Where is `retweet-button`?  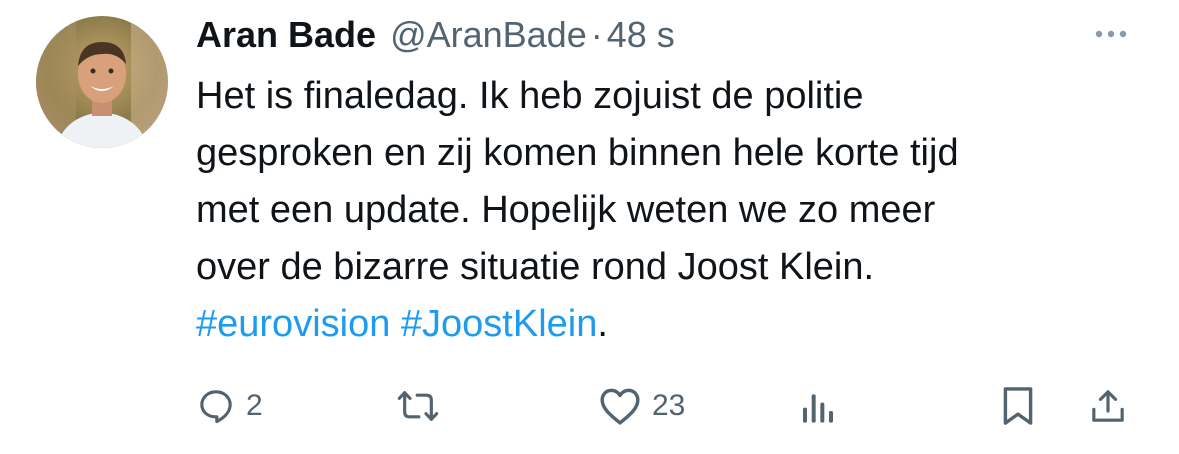
retweet-button is located at coordinates (418, 406).